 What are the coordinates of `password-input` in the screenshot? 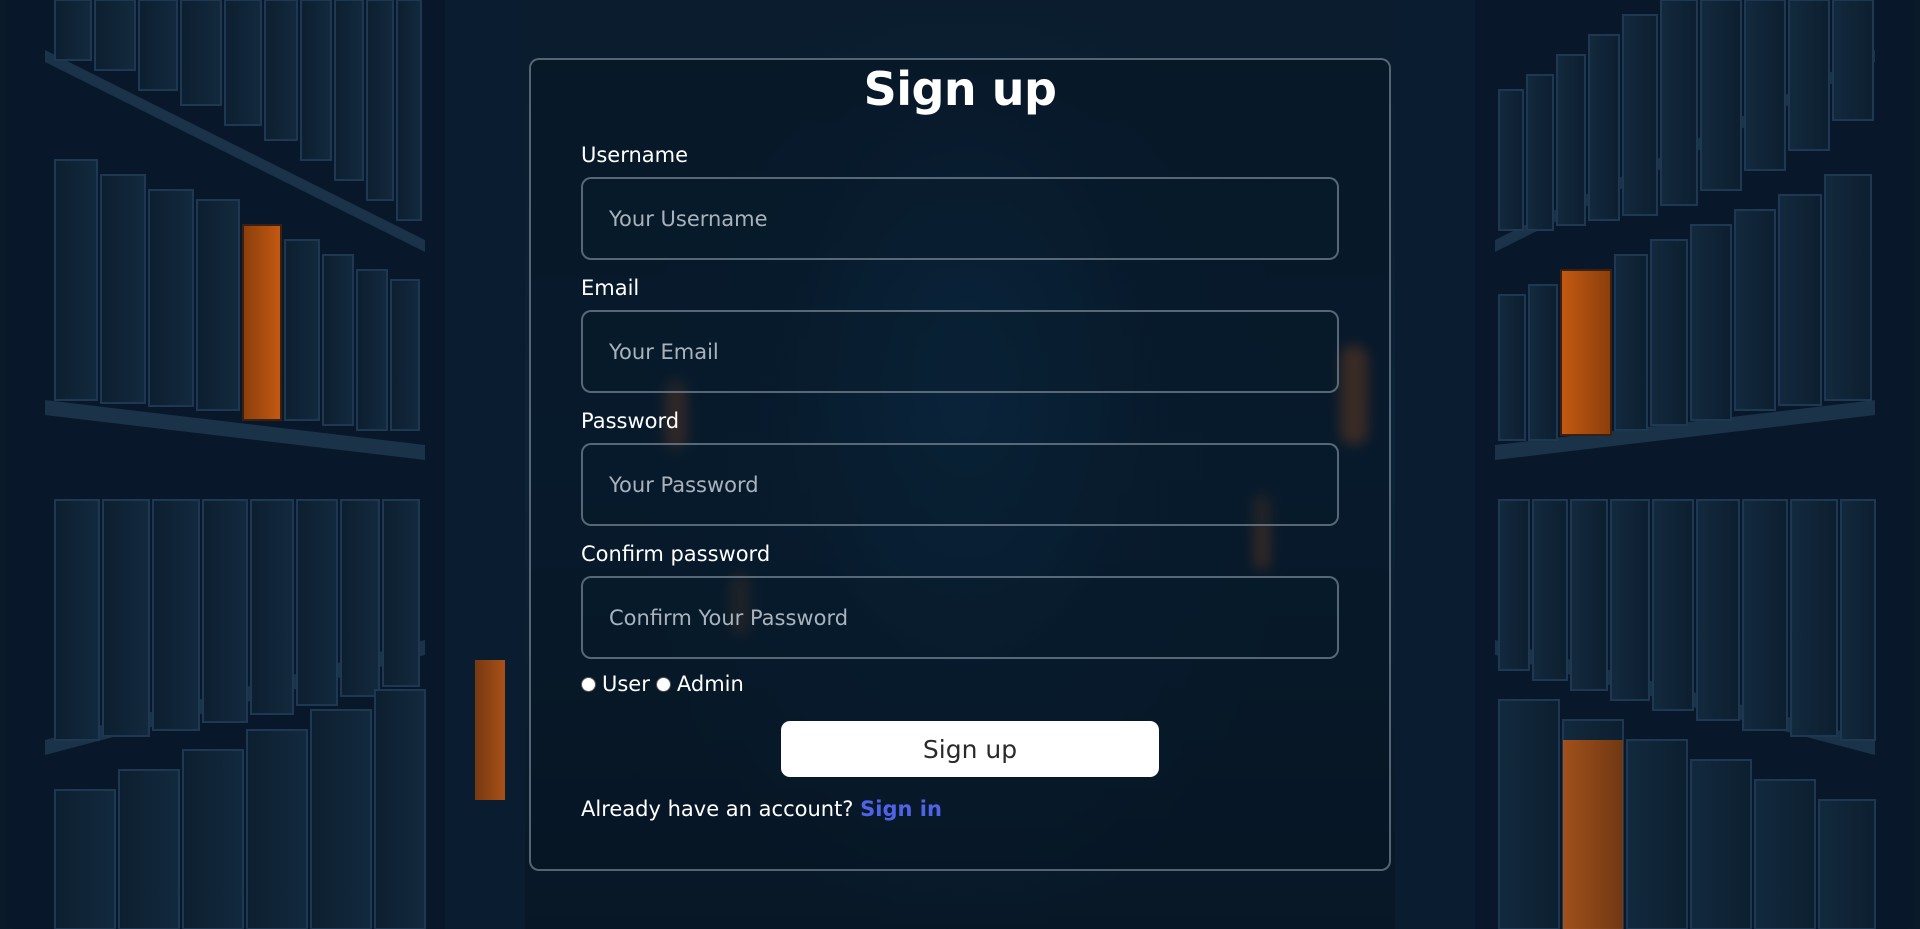 It's located at (960, 484).